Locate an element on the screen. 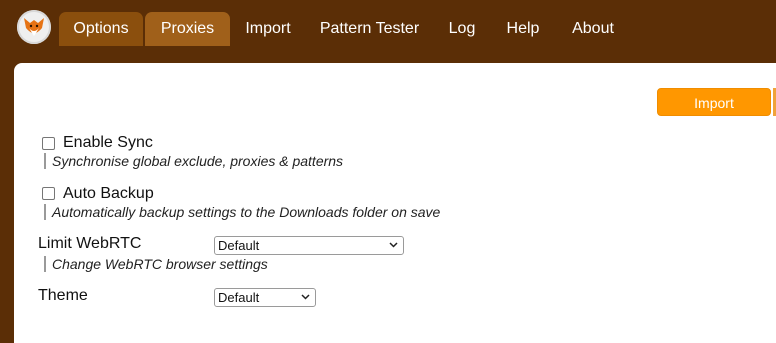  fox-logo-icon is located at coordinates (34, 27).